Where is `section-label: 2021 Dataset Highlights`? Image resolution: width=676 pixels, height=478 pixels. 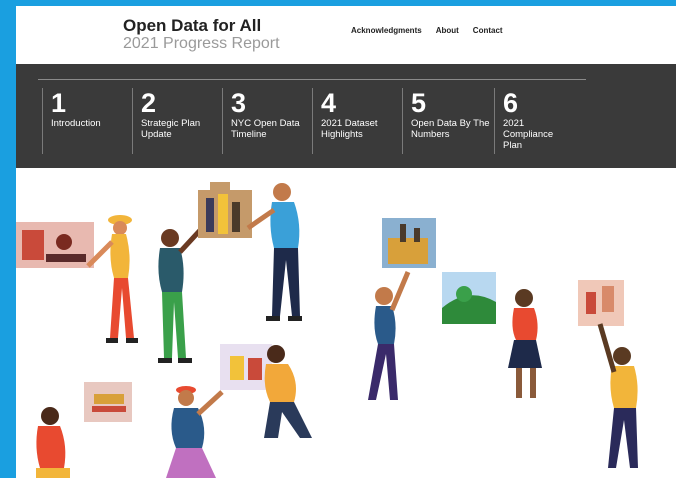
section-label: 2021 Dataset Highlights is located at coordinates (349, 129).